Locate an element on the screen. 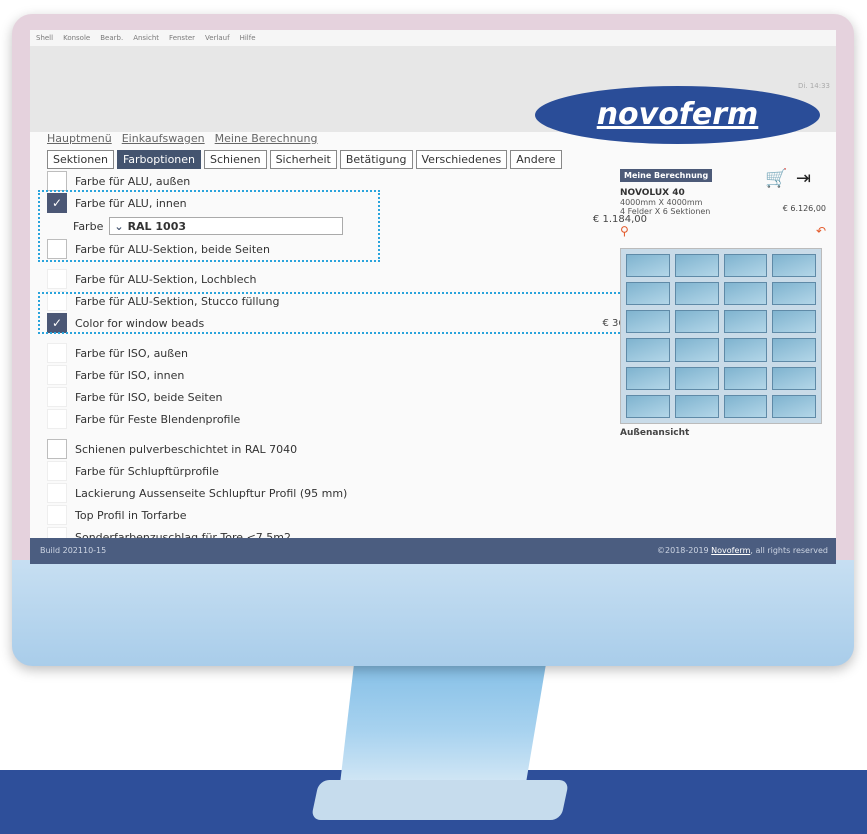 The width and height of the screenshot is (867, 834). tab-betaetigung: Betätigung is located at coordinates (376, 159).